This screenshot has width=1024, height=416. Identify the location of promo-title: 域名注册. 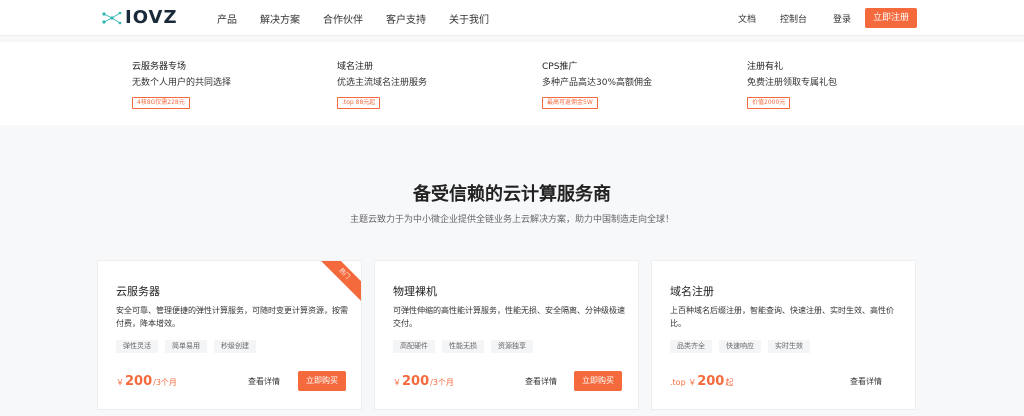
(355, 67).